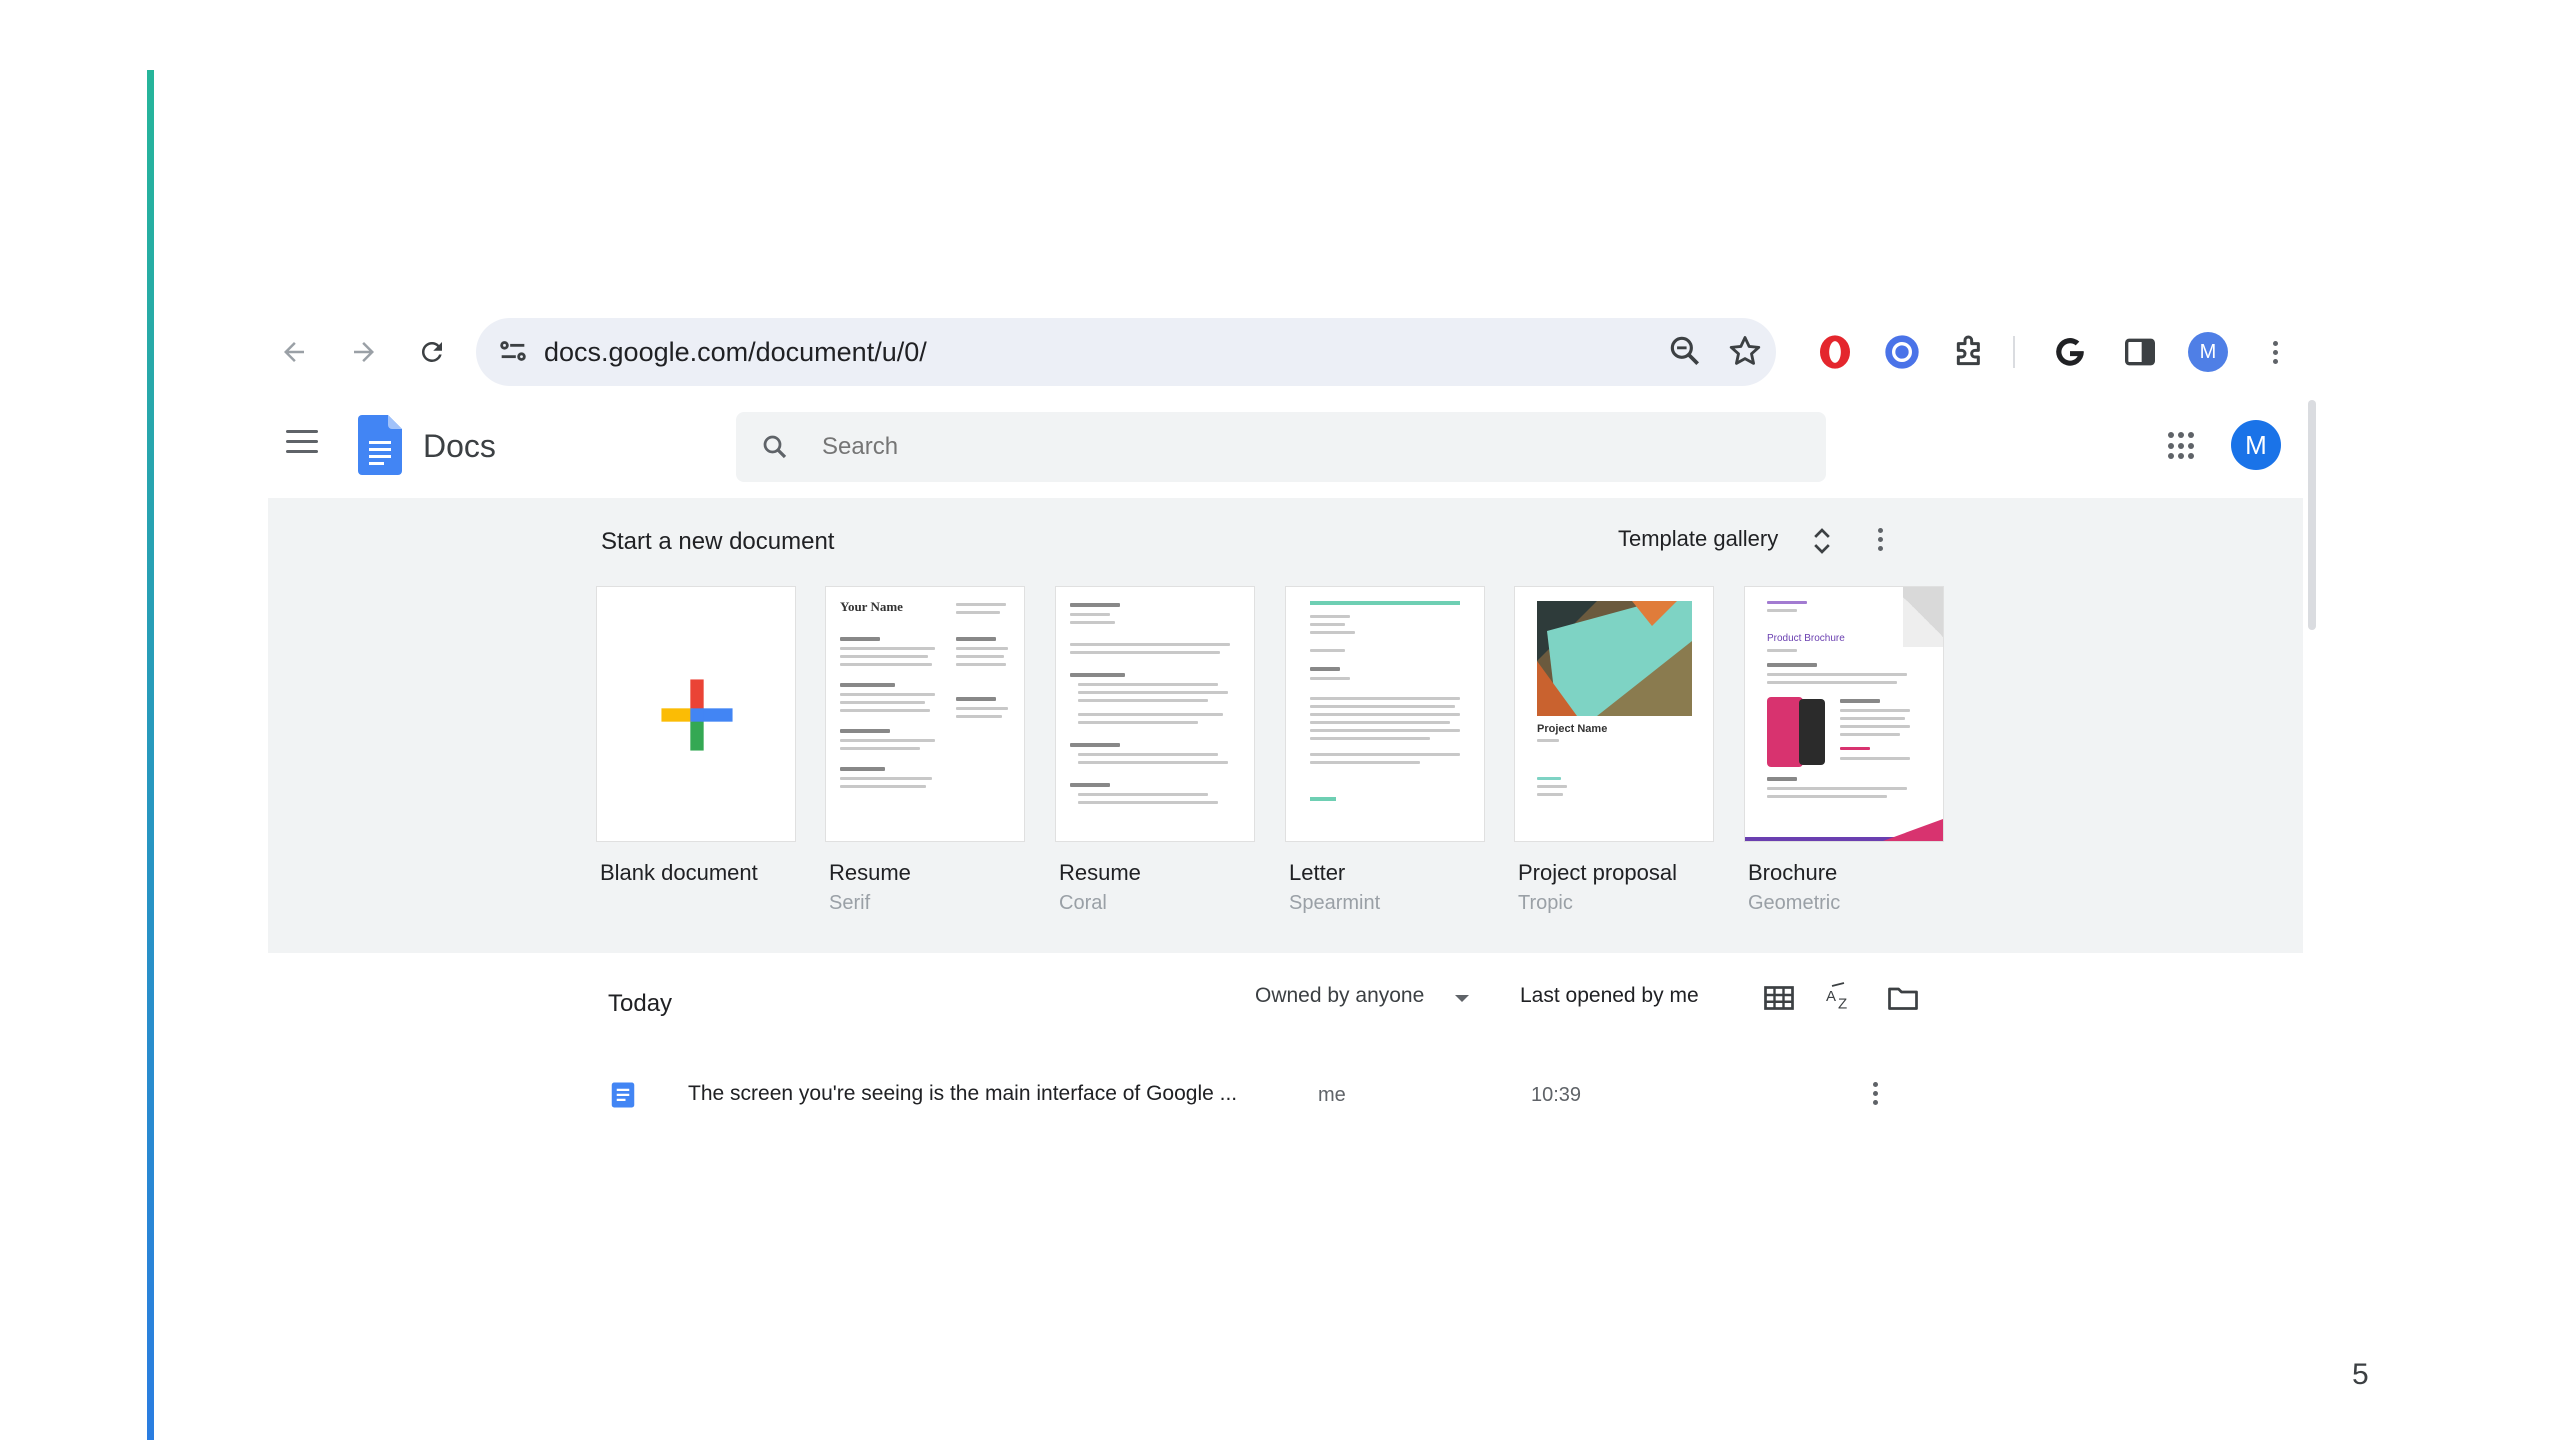  I want to click on page-scrollbar, so click(2312, 515).